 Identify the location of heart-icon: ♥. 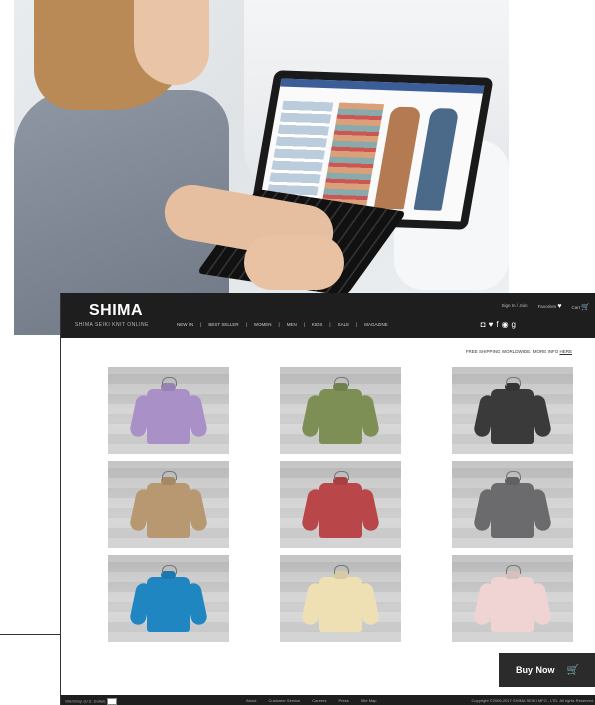
(559, 306).